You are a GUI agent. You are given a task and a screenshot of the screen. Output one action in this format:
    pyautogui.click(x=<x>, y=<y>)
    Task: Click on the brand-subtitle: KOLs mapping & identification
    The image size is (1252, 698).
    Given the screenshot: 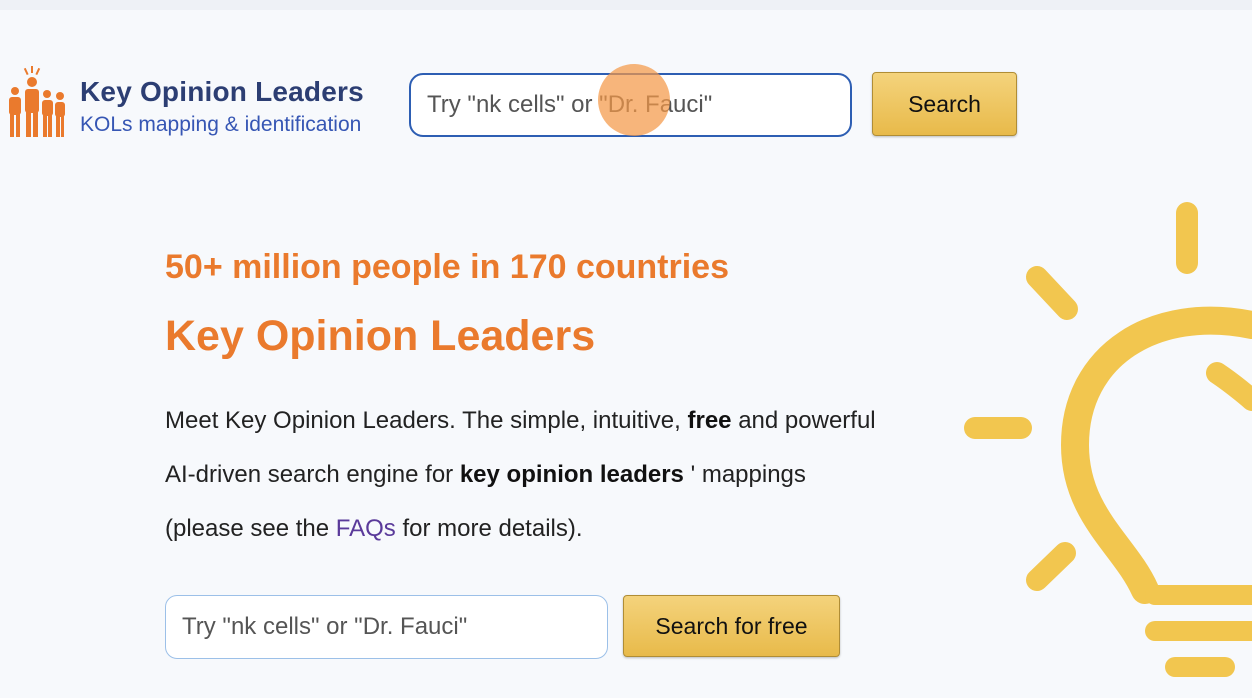 What is the action you would take?
    pyautogui.click(x=221, y=124)
    